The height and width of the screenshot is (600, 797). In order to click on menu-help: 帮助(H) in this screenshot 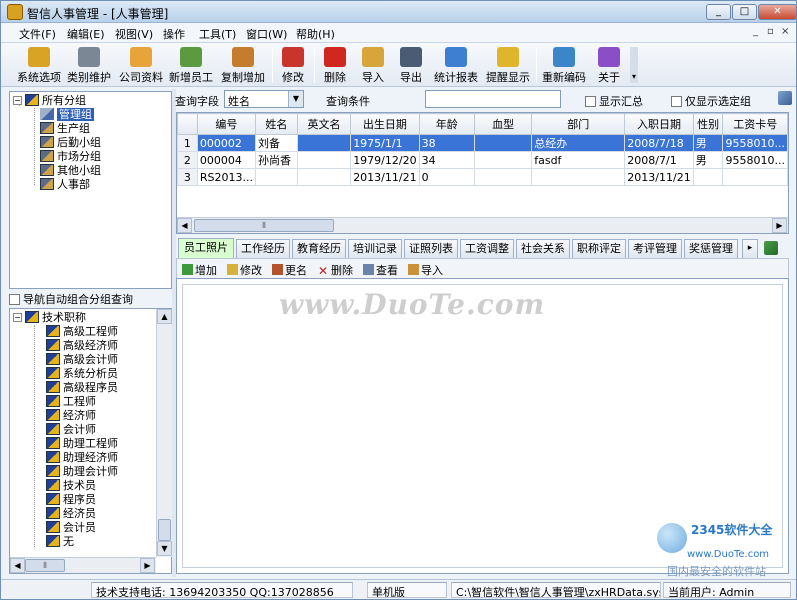, I will do `click(315, 34)`.